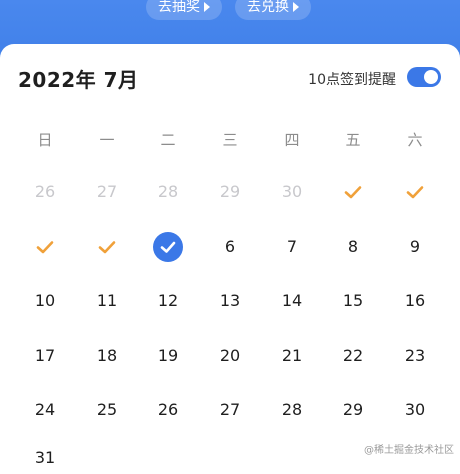 This screenshot has width=460, height=474. I want to click on weekday-label: 五, so click(353, 140).